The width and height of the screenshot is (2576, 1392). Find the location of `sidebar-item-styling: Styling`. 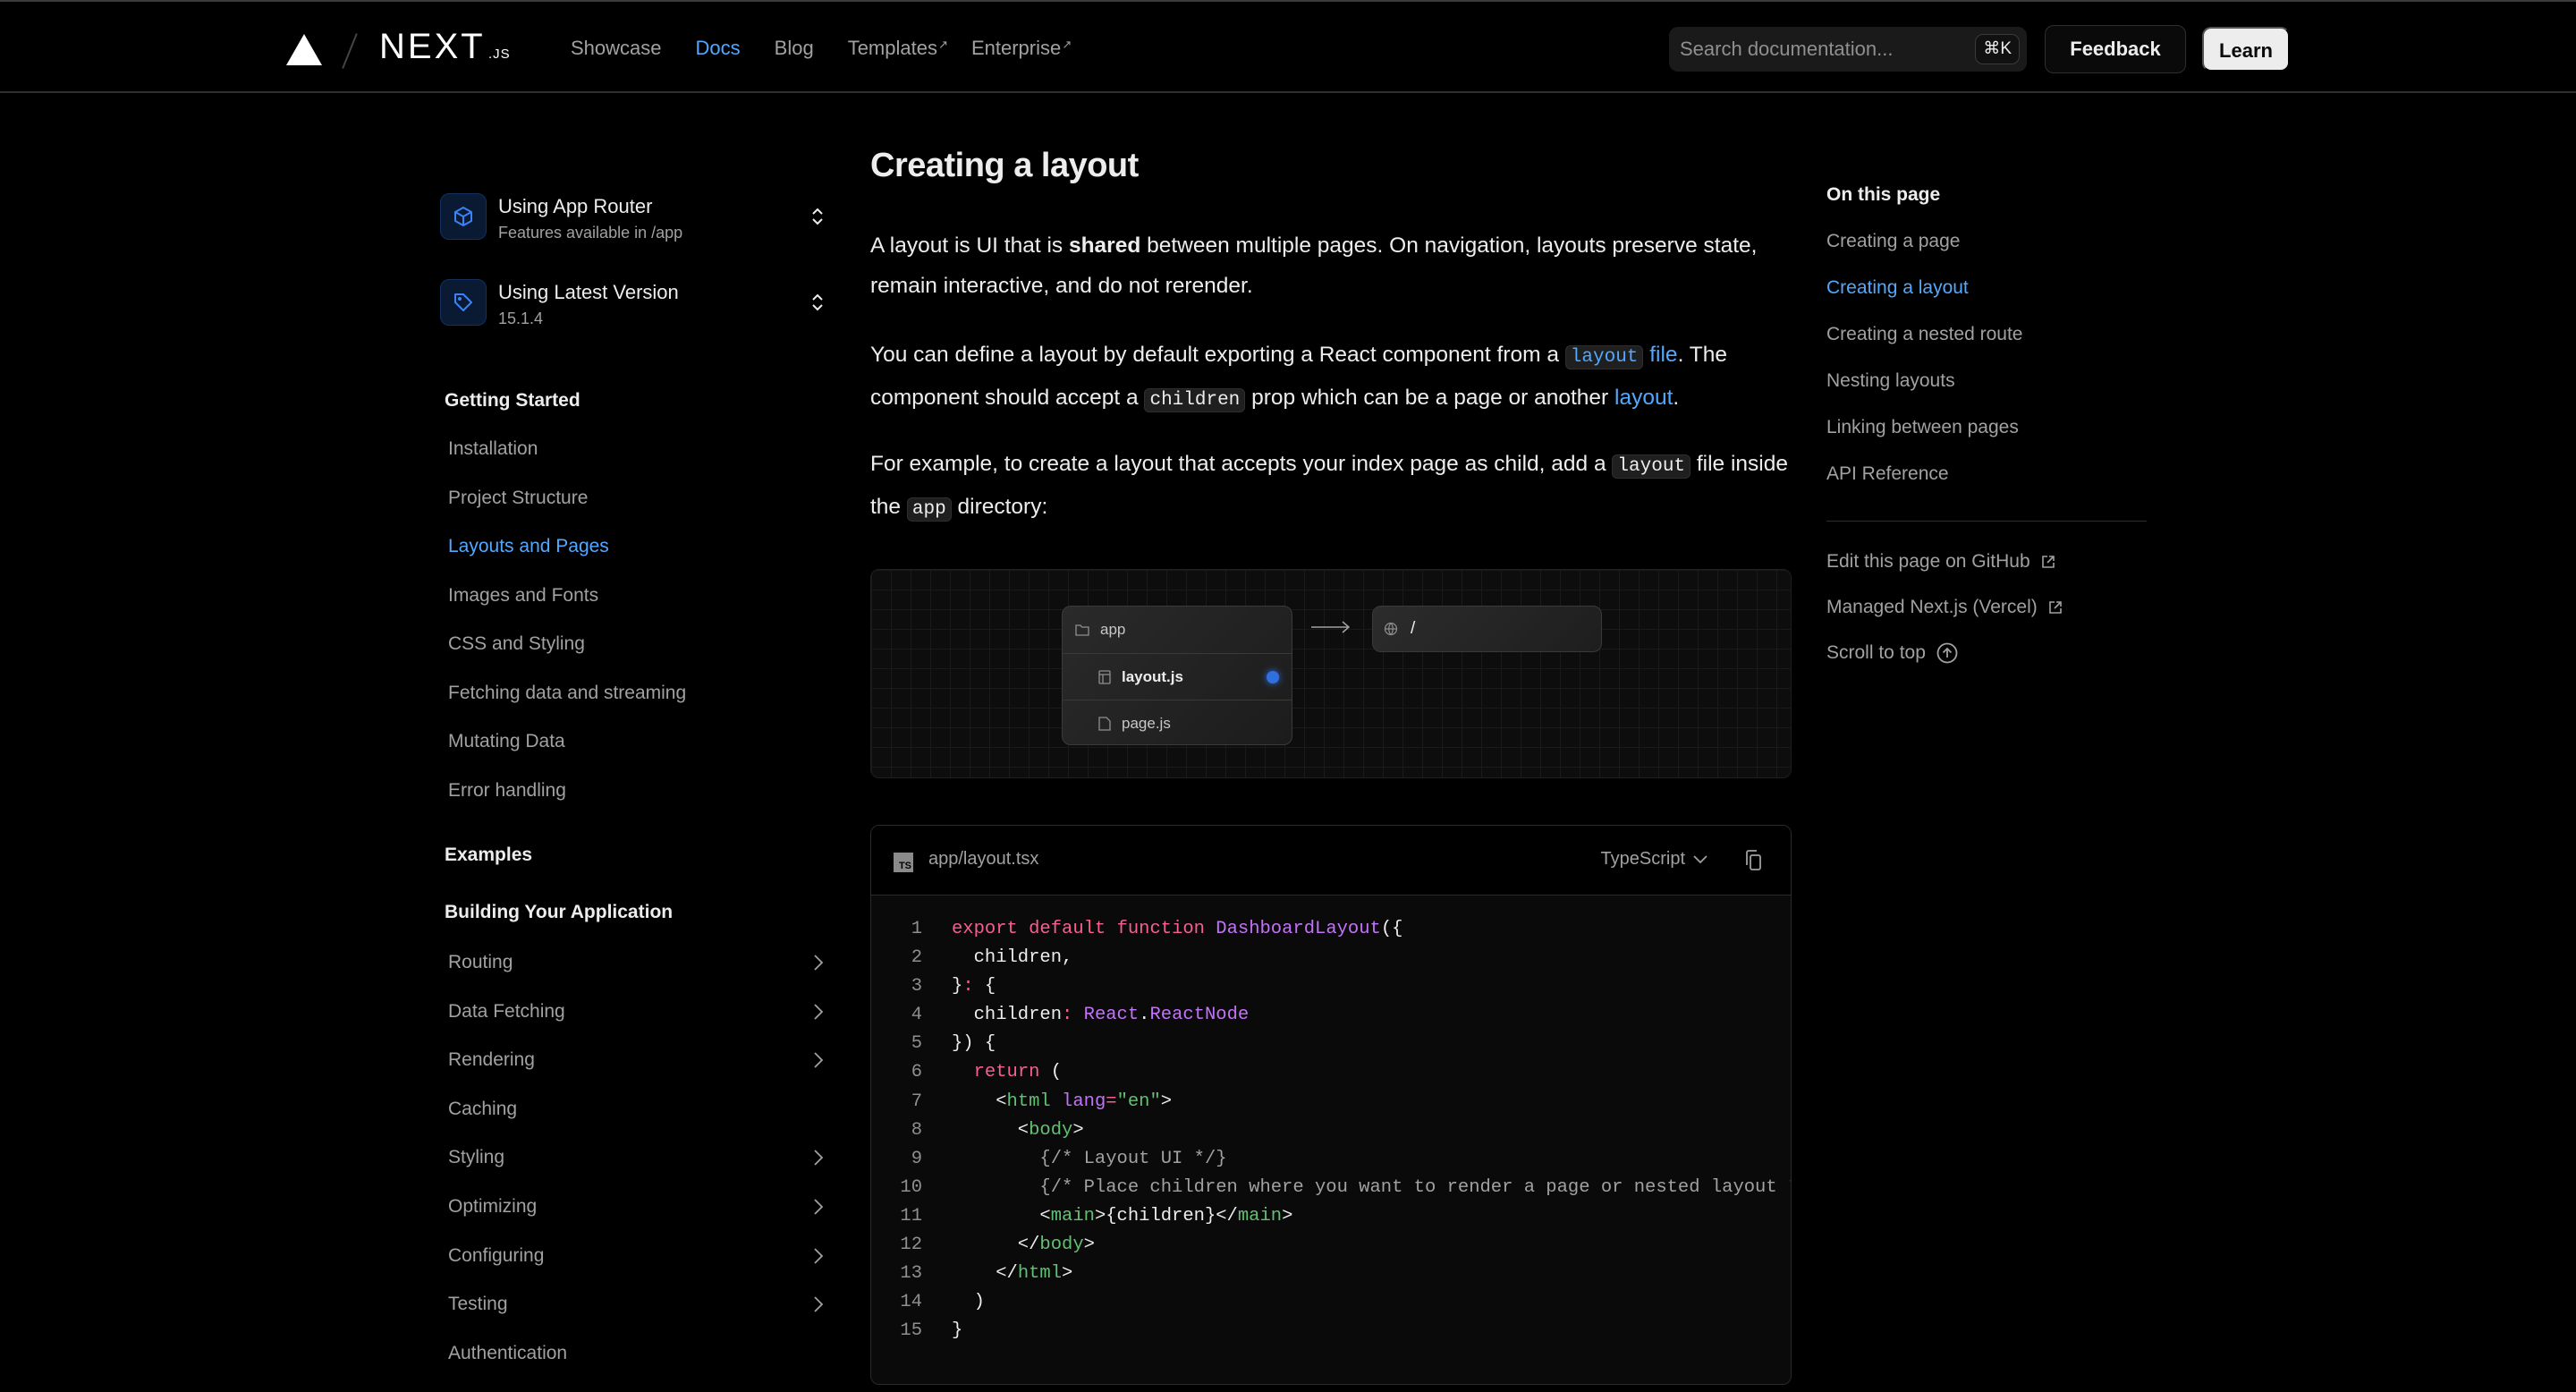

sidebar-item-styling: Styling is located at coordinates (636, 1157).